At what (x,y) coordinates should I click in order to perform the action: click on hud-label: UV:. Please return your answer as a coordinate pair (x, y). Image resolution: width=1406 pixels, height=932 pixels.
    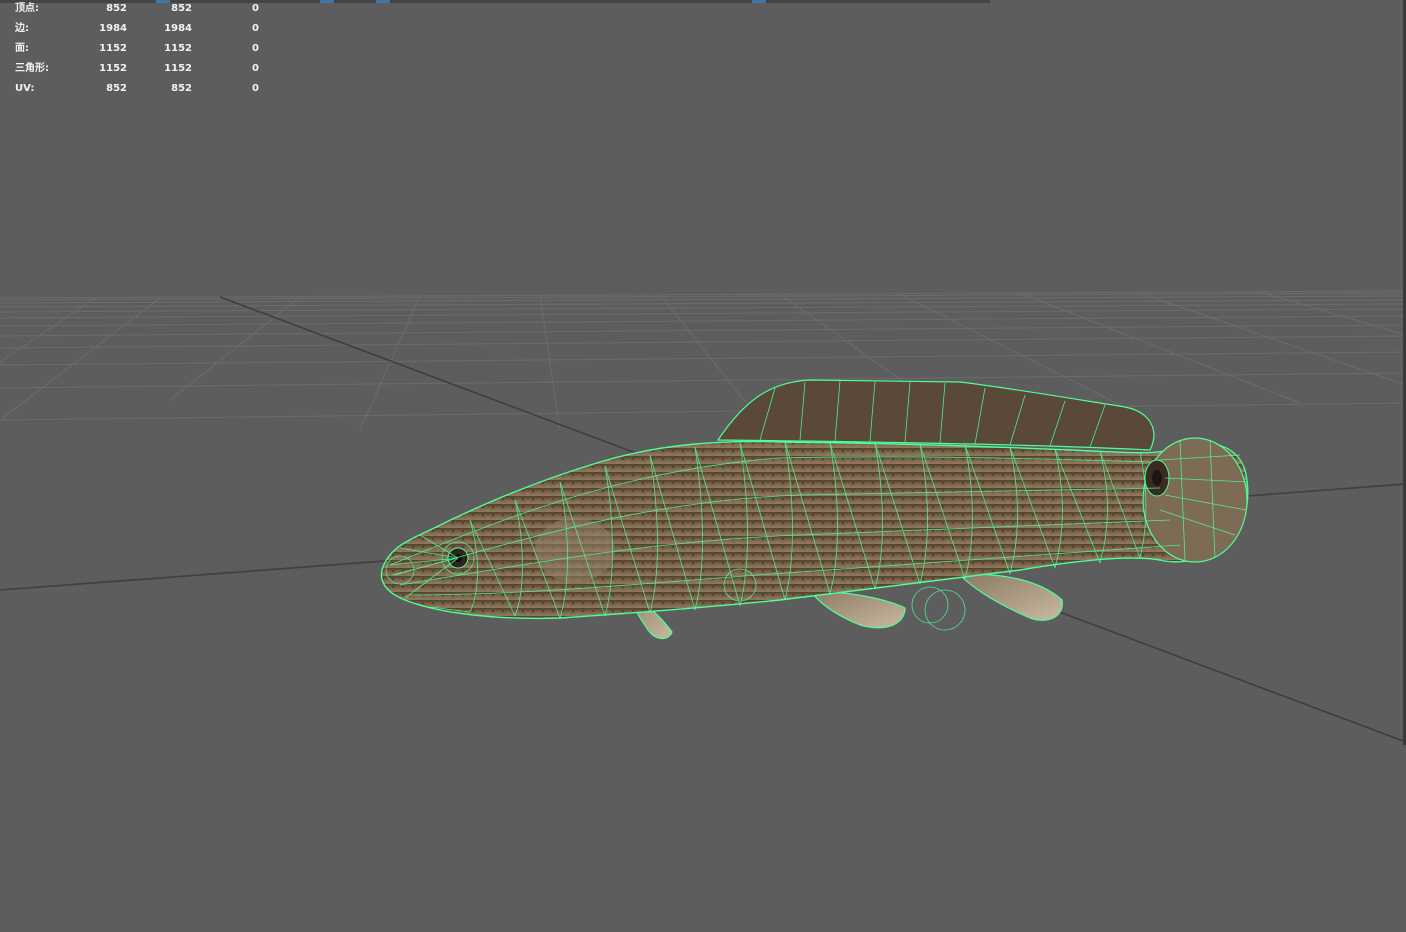
    Looking at the image, I should click on (25, 88).